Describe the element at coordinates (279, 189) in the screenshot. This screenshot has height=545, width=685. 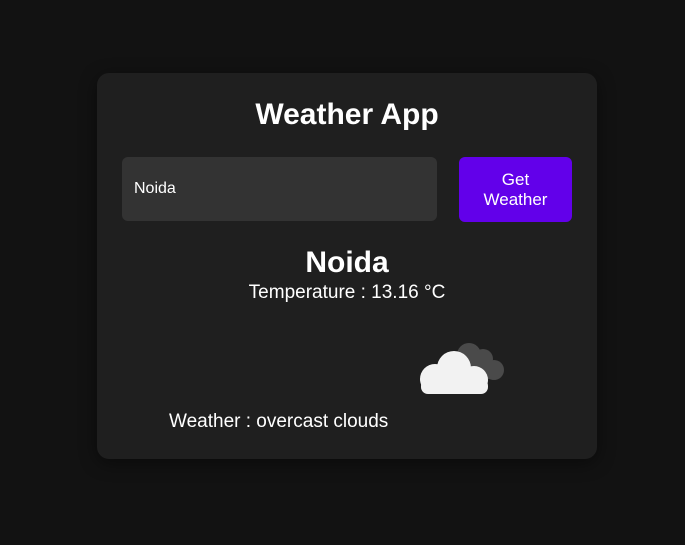
I see `city-search-input` at that location.